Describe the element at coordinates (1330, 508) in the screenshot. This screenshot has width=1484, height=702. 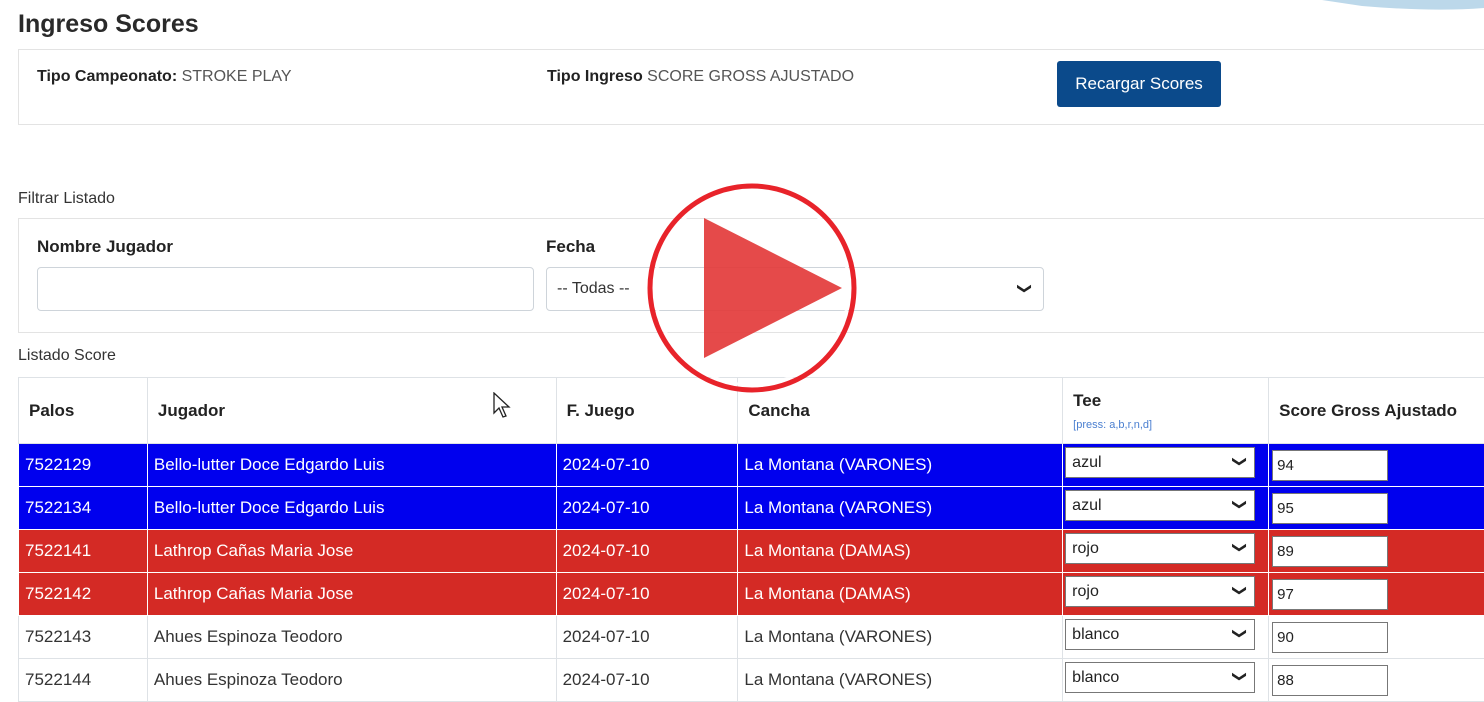
I see `score-input: 95` at that location.